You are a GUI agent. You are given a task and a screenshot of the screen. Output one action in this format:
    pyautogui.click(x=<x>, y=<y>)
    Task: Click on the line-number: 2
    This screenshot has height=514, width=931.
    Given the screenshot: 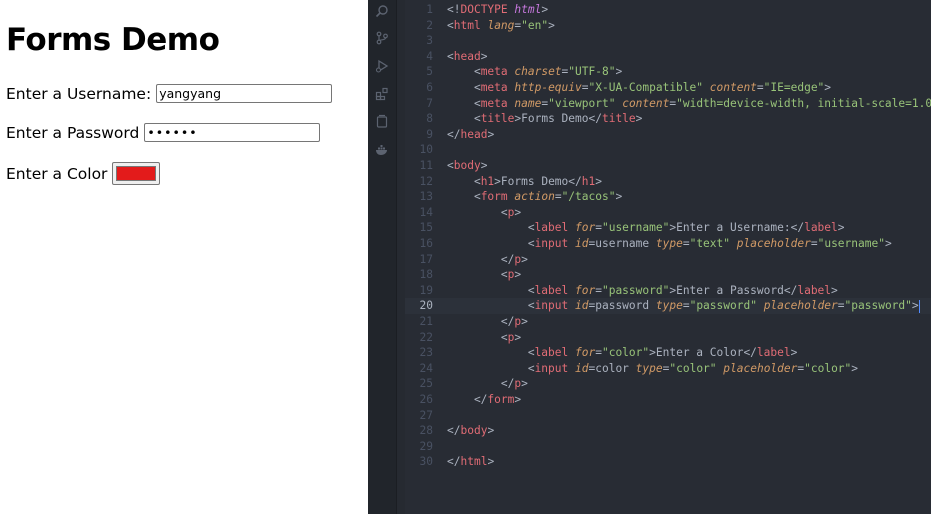 What is the action you would take?
    pyautogui.click(x=429, y=25)
    